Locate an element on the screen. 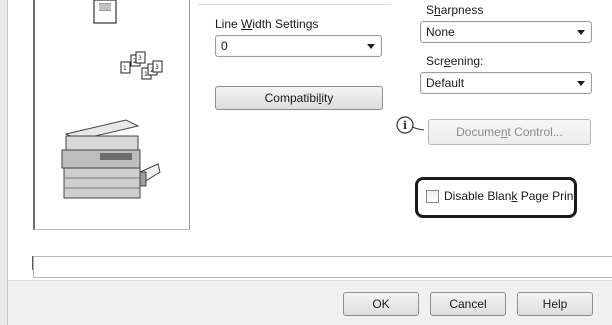  line-width-label: Line Width Settings is located at coordinates (267, 24).